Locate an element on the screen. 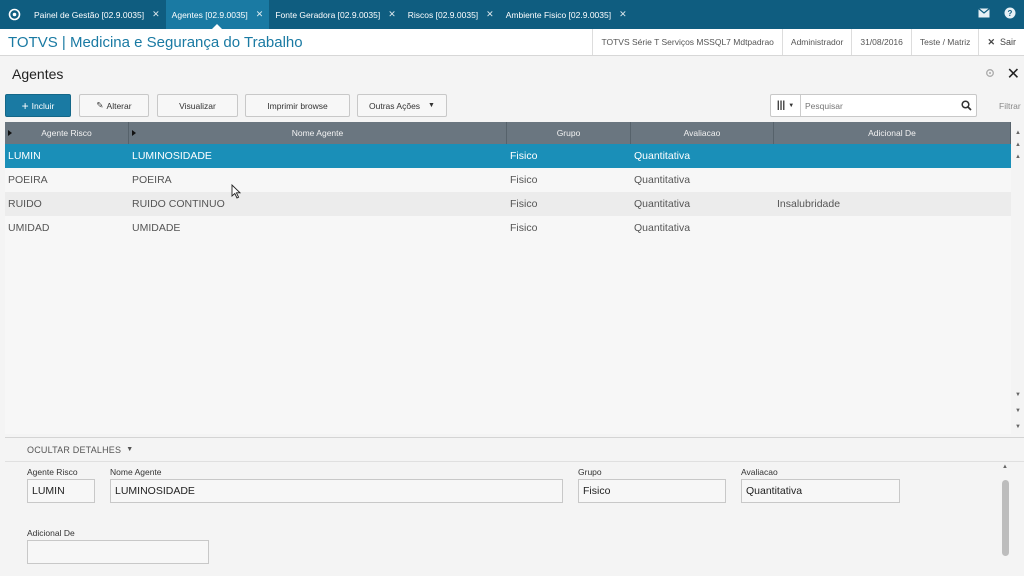 The width and height of the screenshot is (1024, 576). tab-fonte-geradora: Fonte Geradora [02.9.0035] ✕ is located at coordinates (335, 14).